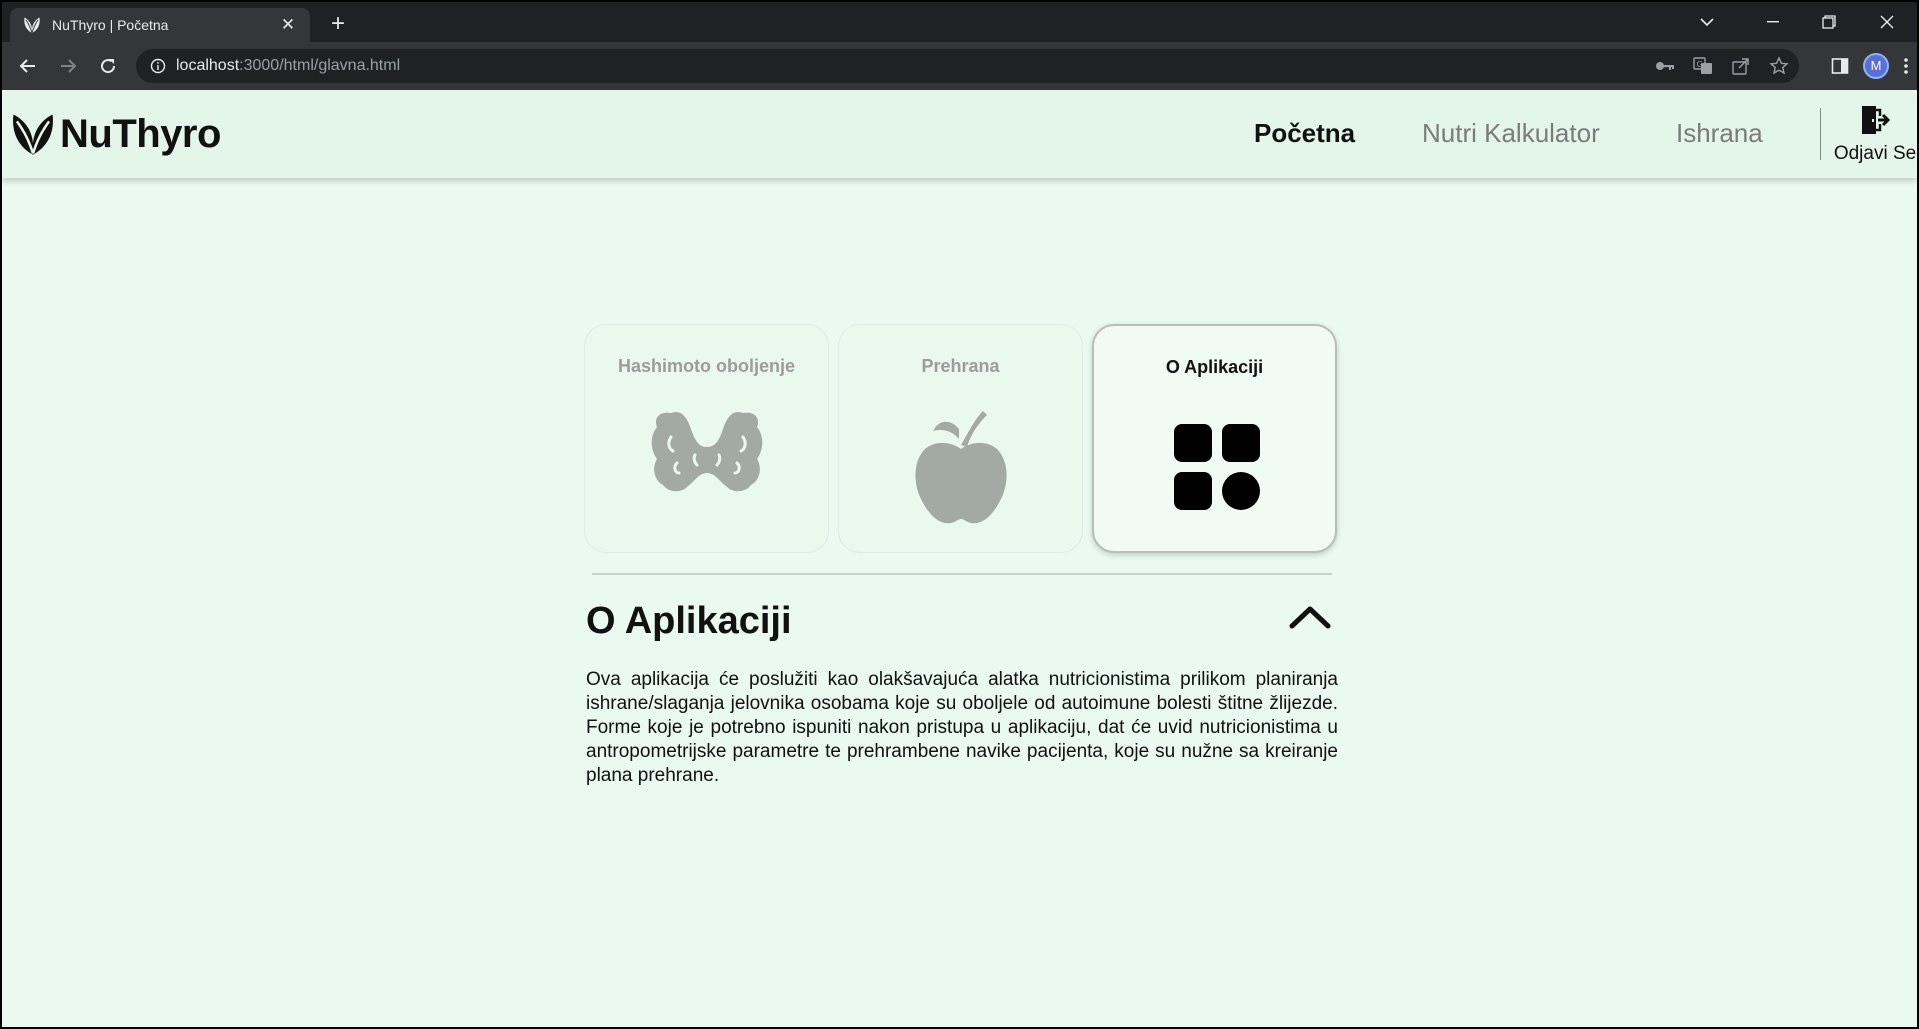 The image size is (1919, 1029). Describe the element at coordinates (110, 25) in the screenshot. I see `tab-title: NuThyro | Početna` at that location.